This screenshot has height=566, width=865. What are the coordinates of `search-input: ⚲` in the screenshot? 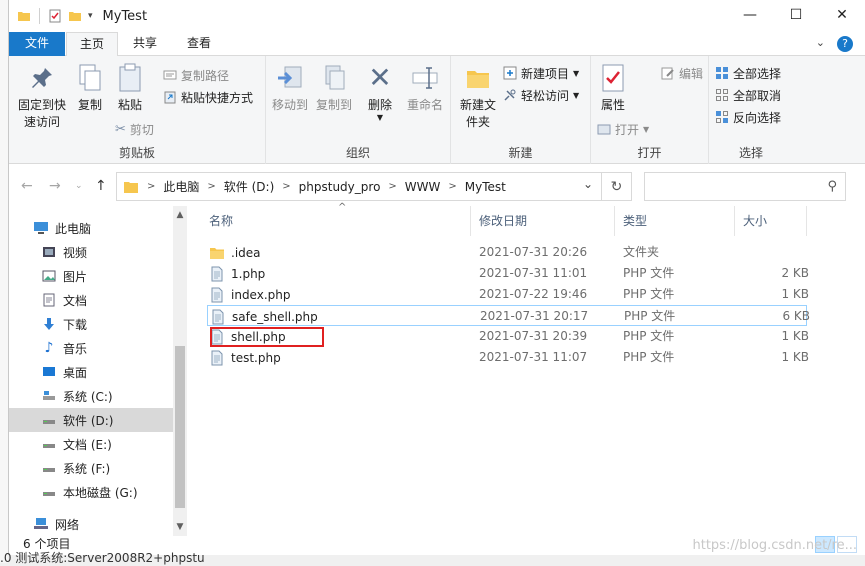 It's located at (745, 186).